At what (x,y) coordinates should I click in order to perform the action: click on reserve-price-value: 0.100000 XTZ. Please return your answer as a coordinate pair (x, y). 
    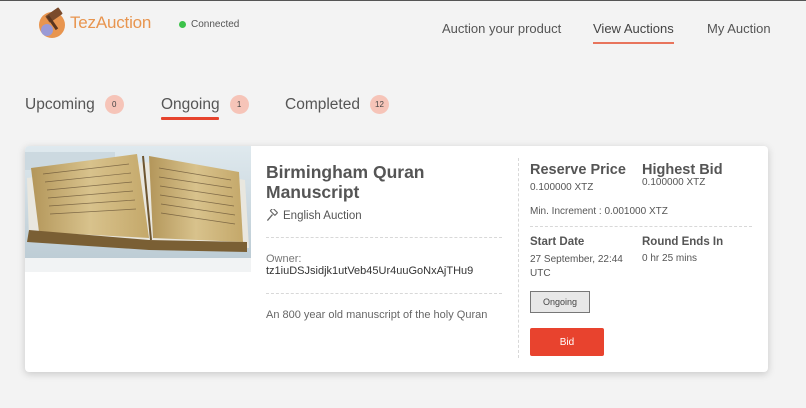
    Looking at the image, I should click on (562, 187).